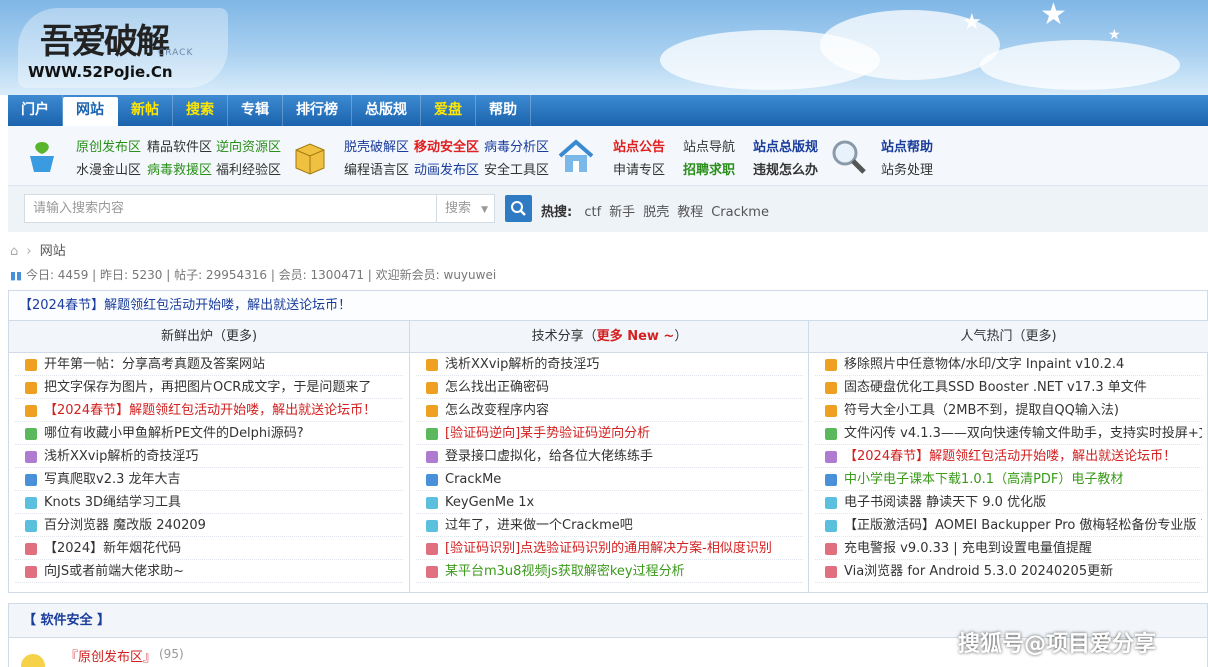 Image resolution: width=1208 pixels, height=667 pixels. I want to click on list-item: 固态硬盘优化工具SSD Booster .NET v17.3 单文件, so click(1008, 387).